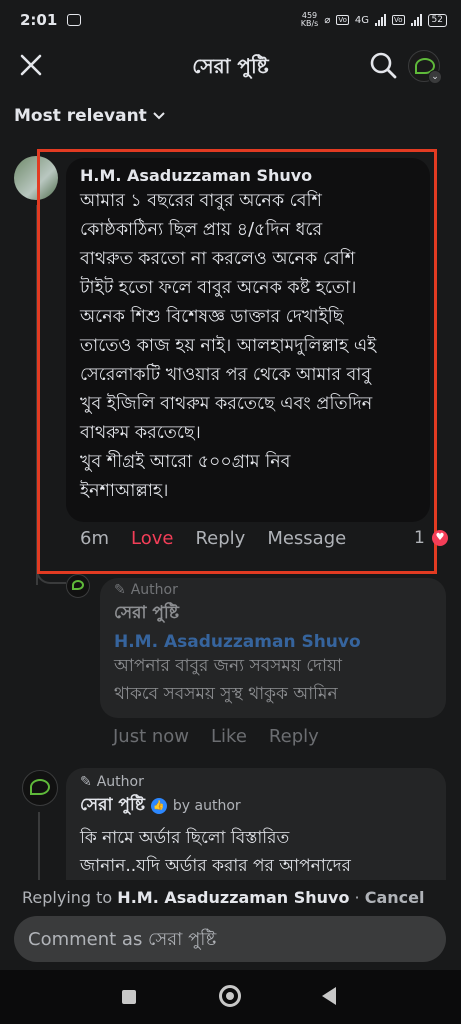 The width and height of the screenshot is (461, 1024). I want to click on sort-dropdown: Most relevant, so click(89, 116).